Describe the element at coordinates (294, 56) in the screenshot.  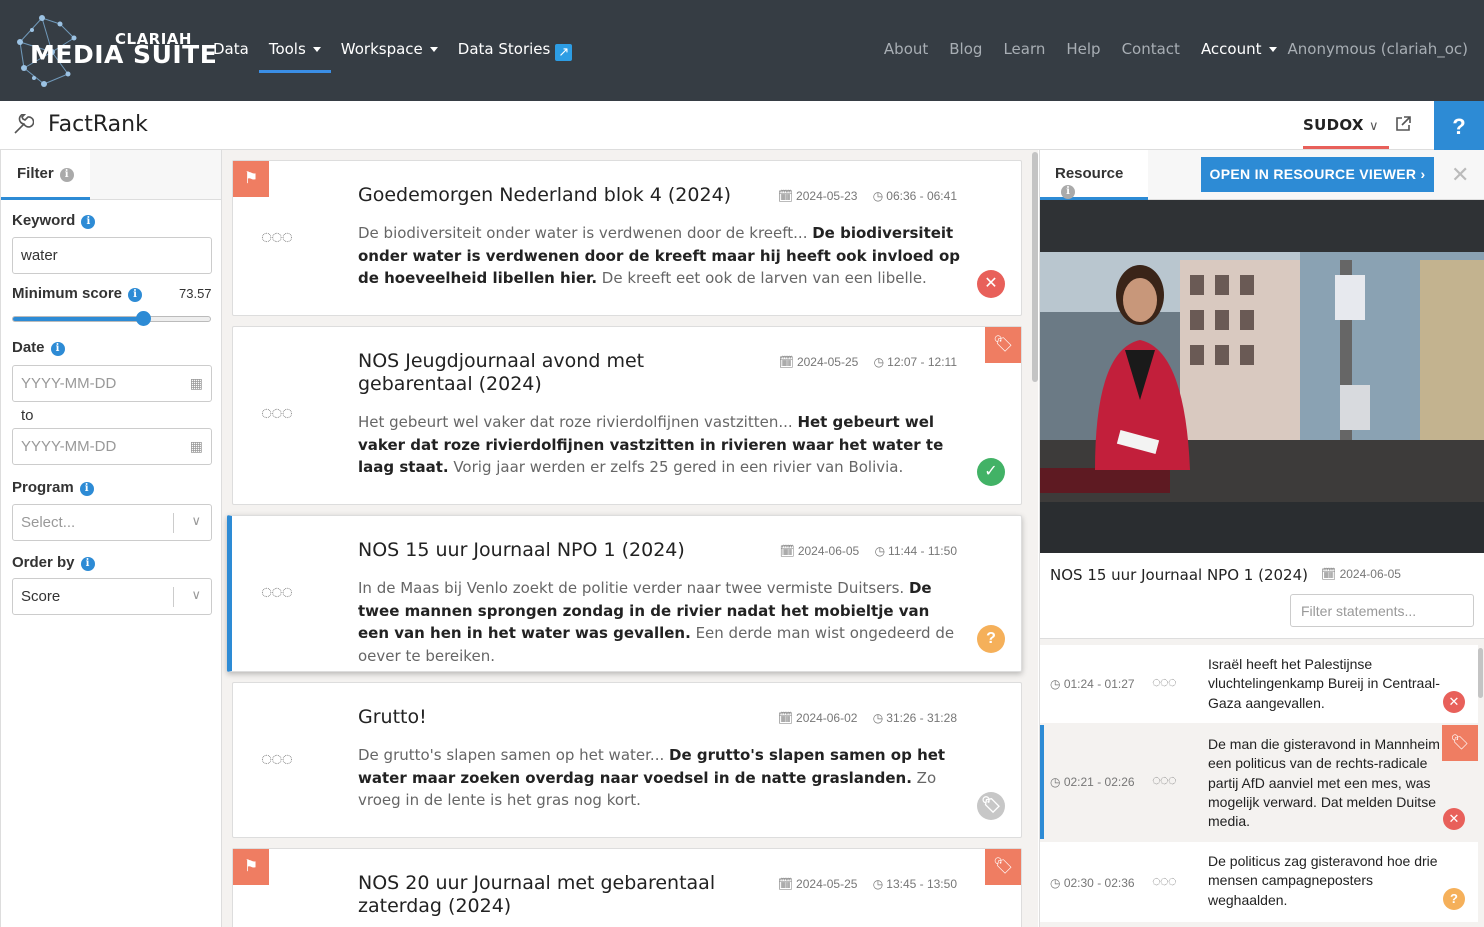
I see `nav-tools: Tools` at that location.